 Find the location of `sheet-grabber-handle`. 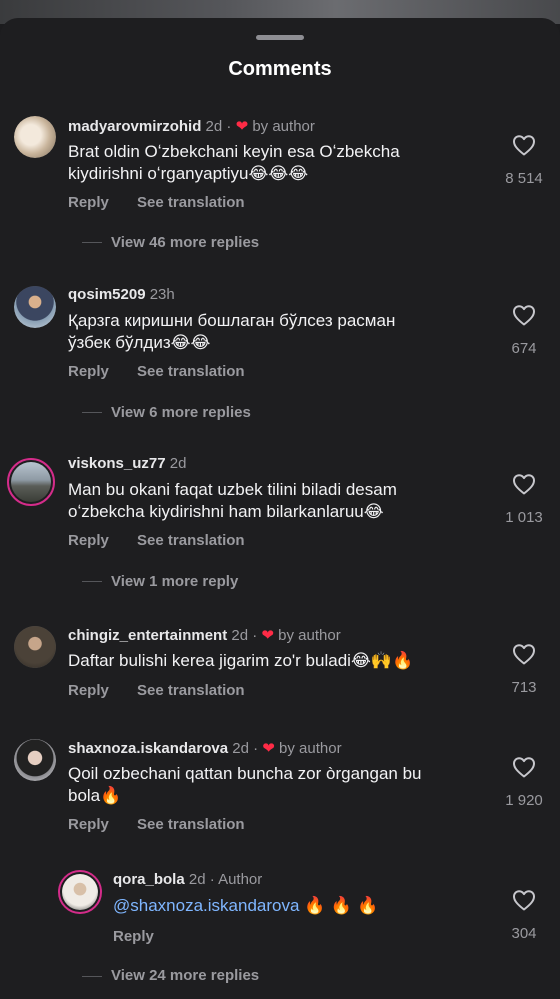

sheet-grabber-handle is located at coordinates (280, 37).